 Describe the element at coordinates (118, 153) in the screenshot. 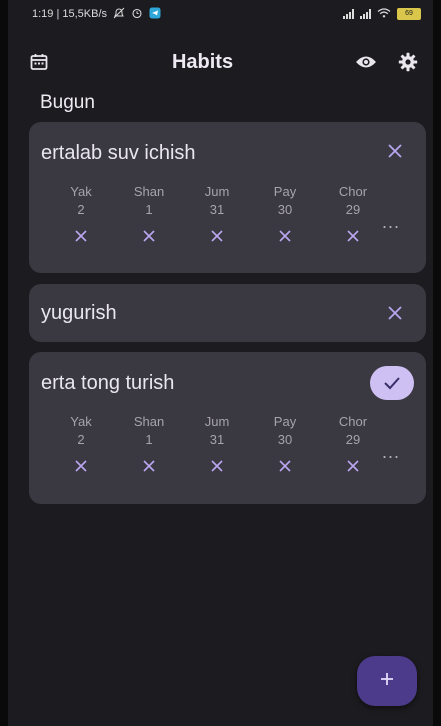

I see `habit-name: ertalab suv ichish` at that location.